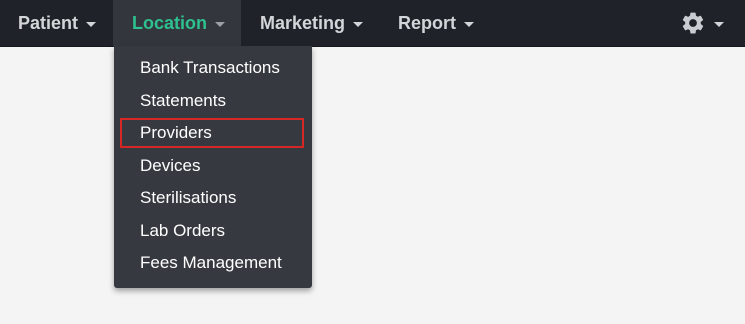 The image size is (745, 324). What do you see at coordinates (169, 22) in the screenshot?
I see `nav-location-label: Location` at bounding box center [169, 22].